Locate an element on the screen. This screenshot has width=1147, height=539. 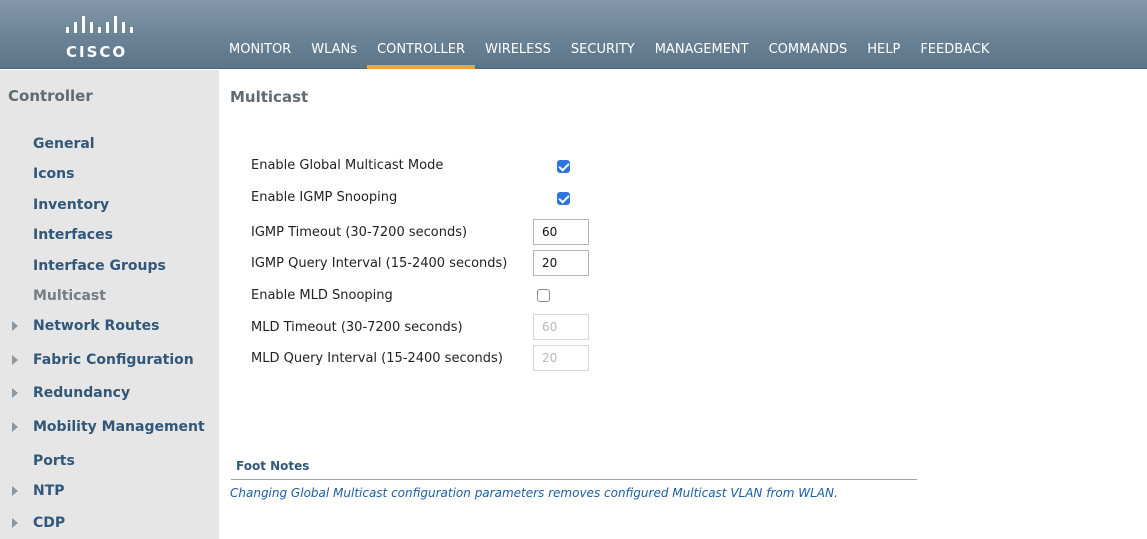
sidebar-item-inventory: Inventory is located at coordinates (71, 205).